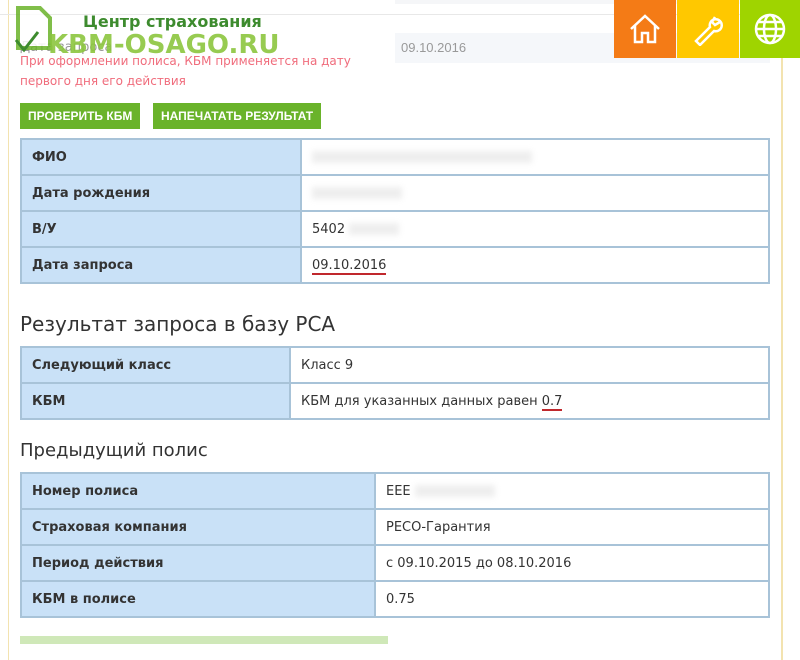 This screenshot has width=800, height=660. What do you see at coordinates (204, 640) in the screenshot?
I see `bottom-bar` at bounding box center [204, 640].